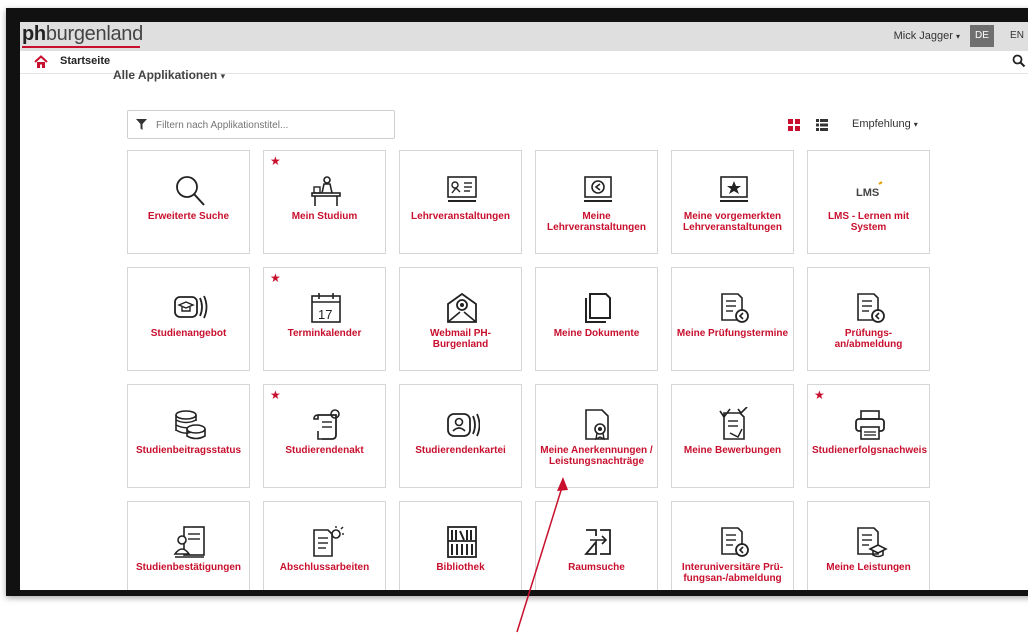 The width and height of the screenshot is (1028, 638). Describe the element at coordinates (191, 307) in the screenshot. I see `graduation-card-icon` at that location.